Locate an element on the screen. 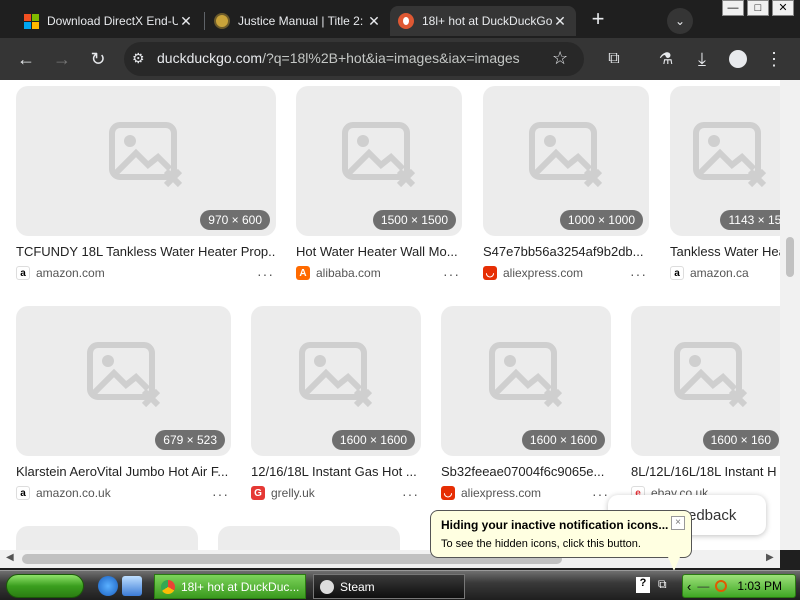  source-domain: amazon.com is located at coordinates (70, 273).